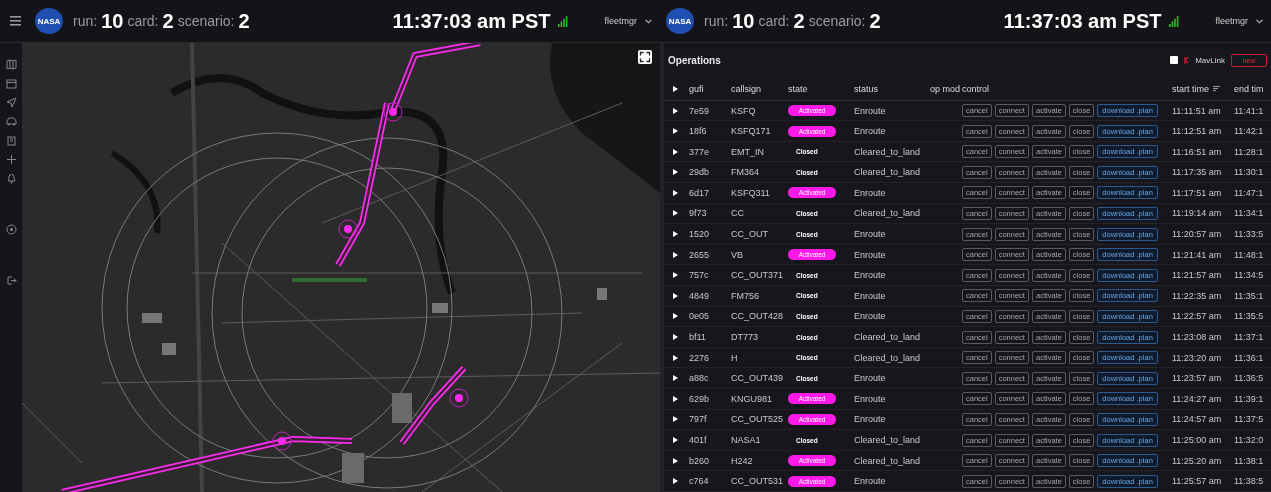 Image resolution: width=1271 pixels, height=492 pixels. Describe the element at coordinates (758, 481) in the screenshot. I see `table-cell-text: CC_OUT531` at that location.